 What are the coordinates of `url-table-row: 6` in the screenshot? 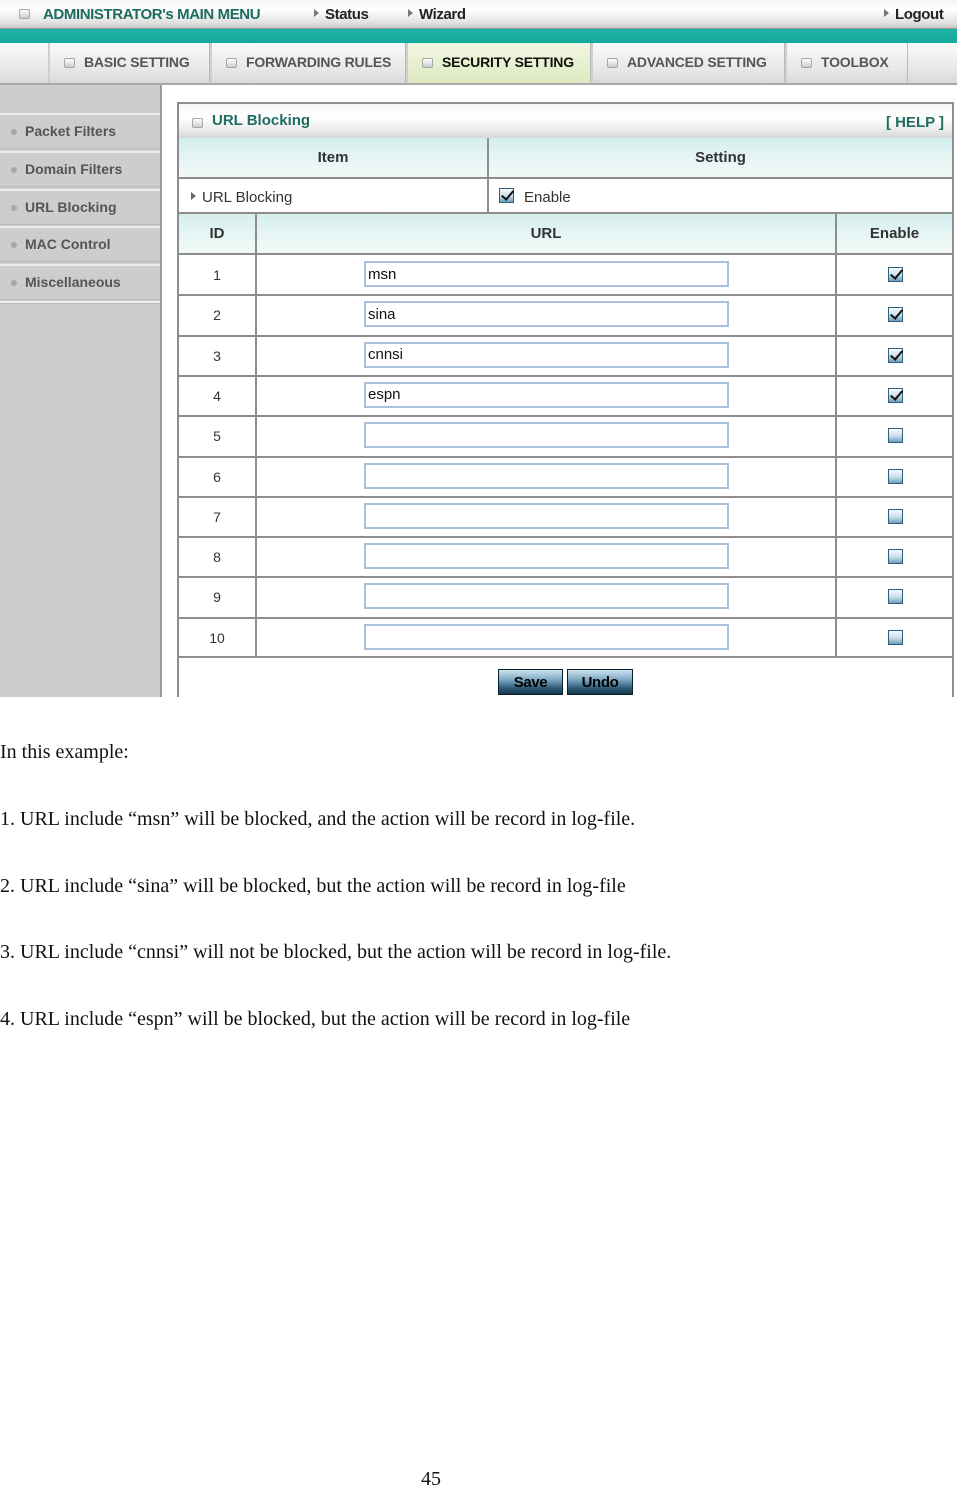 It's located at (565, 476).